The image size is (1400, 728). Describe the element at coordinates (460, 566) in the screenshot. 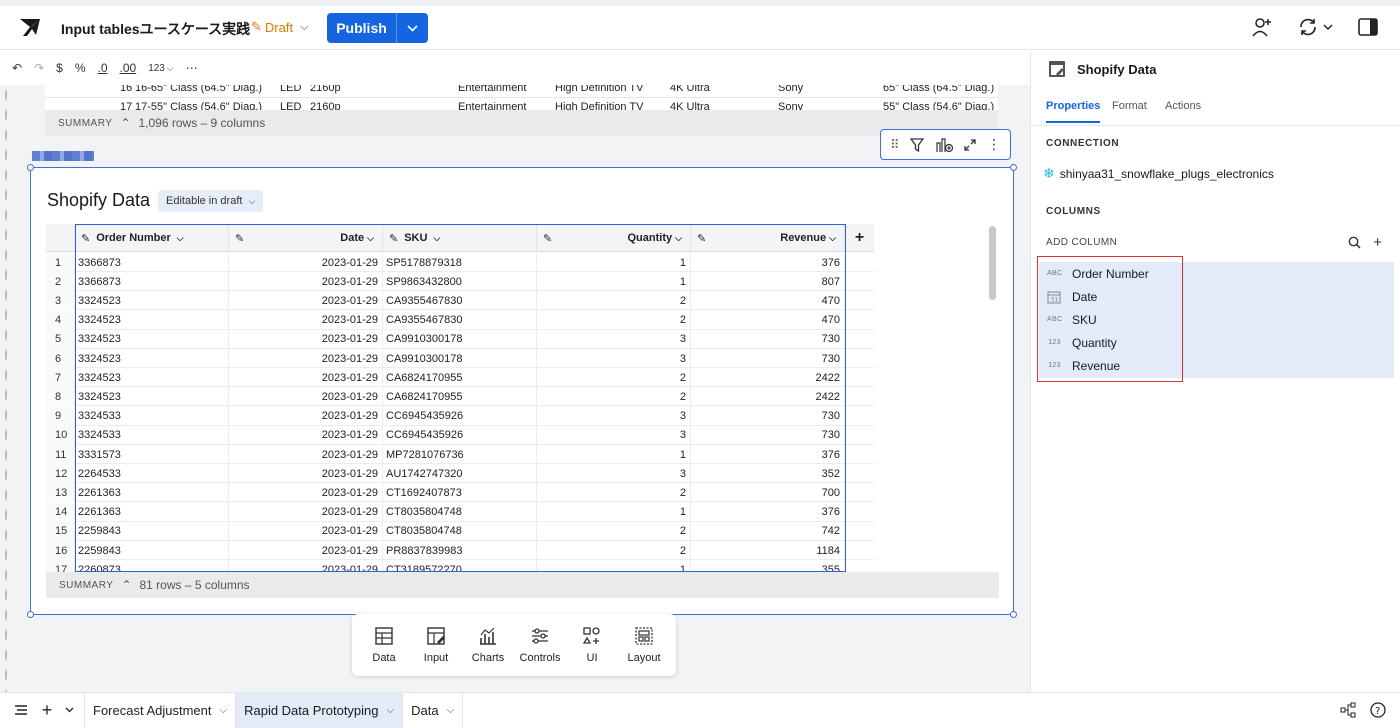

I see `cell-sku: CT3189572270` at that location.